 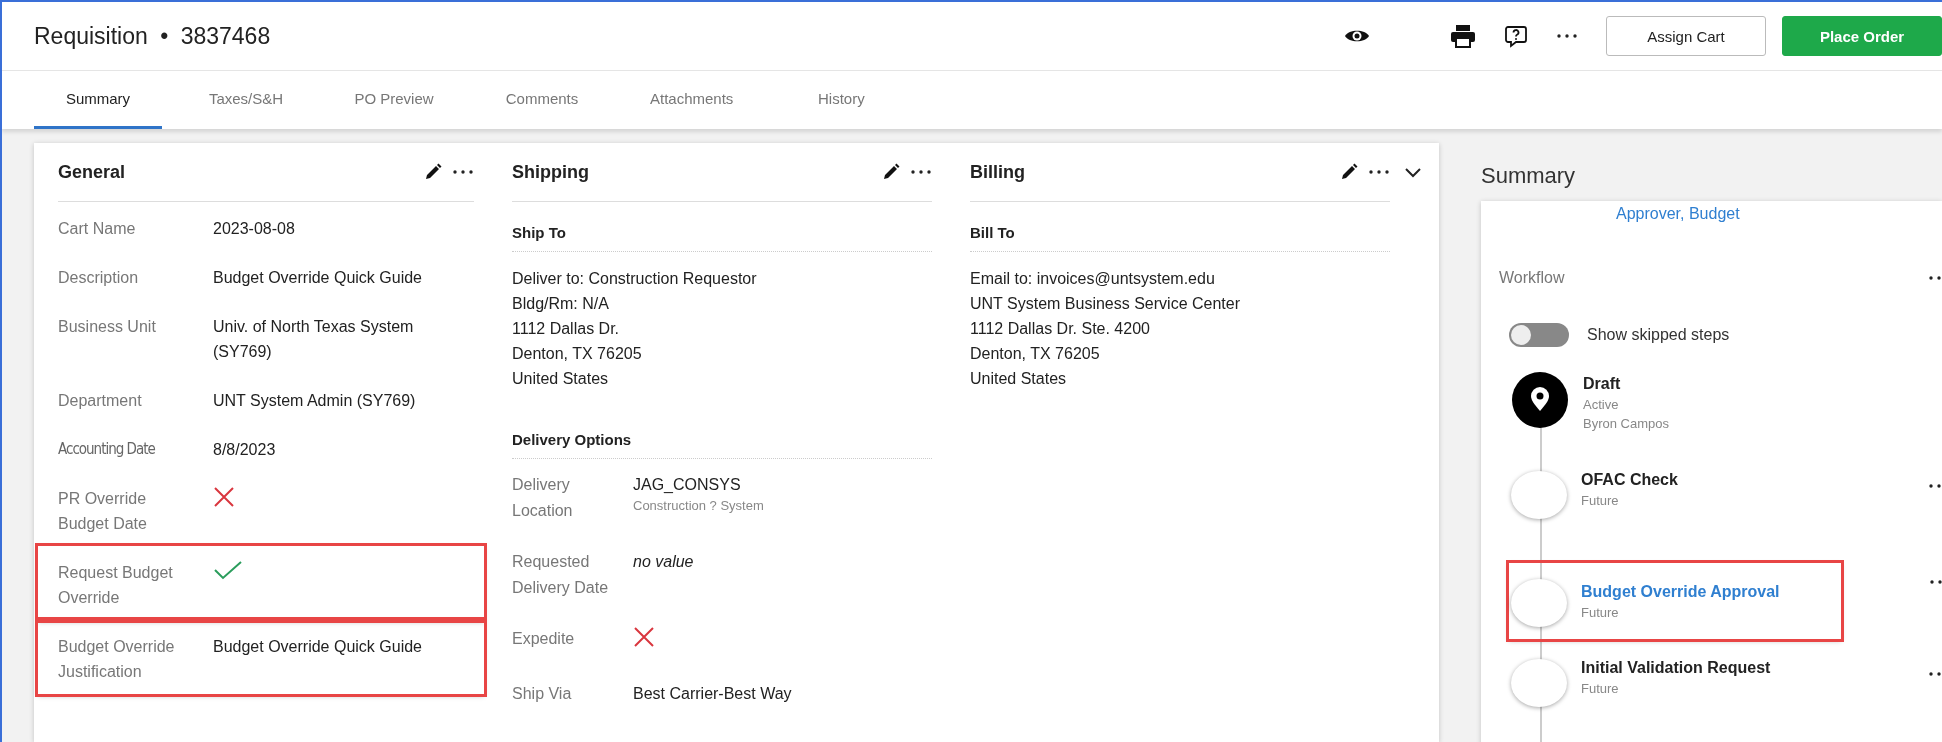 What do you see at coordinates (1060, 329) in the screenshot?
I see `address-line: 1112 Dallas Dr. Ste. 4200` at bounding box center [1060, 329].